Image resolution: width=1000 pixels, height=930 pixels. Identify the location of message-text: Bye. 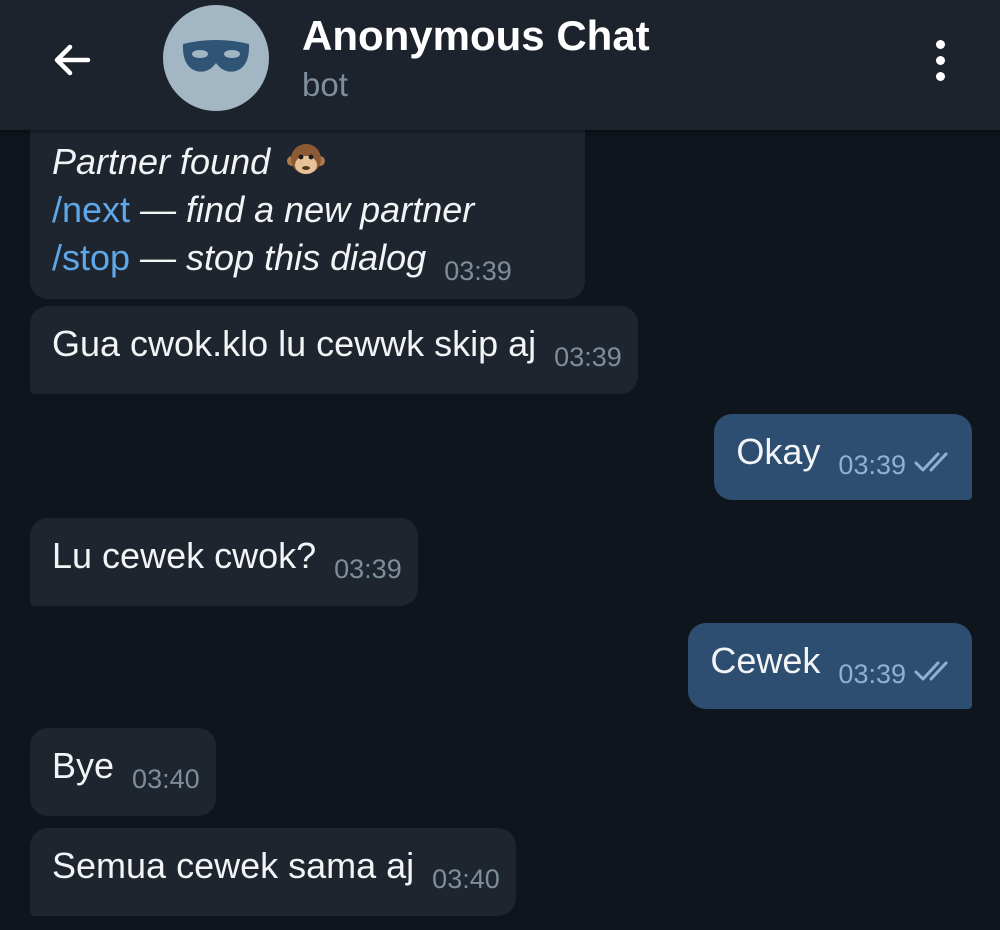
(83, 765).